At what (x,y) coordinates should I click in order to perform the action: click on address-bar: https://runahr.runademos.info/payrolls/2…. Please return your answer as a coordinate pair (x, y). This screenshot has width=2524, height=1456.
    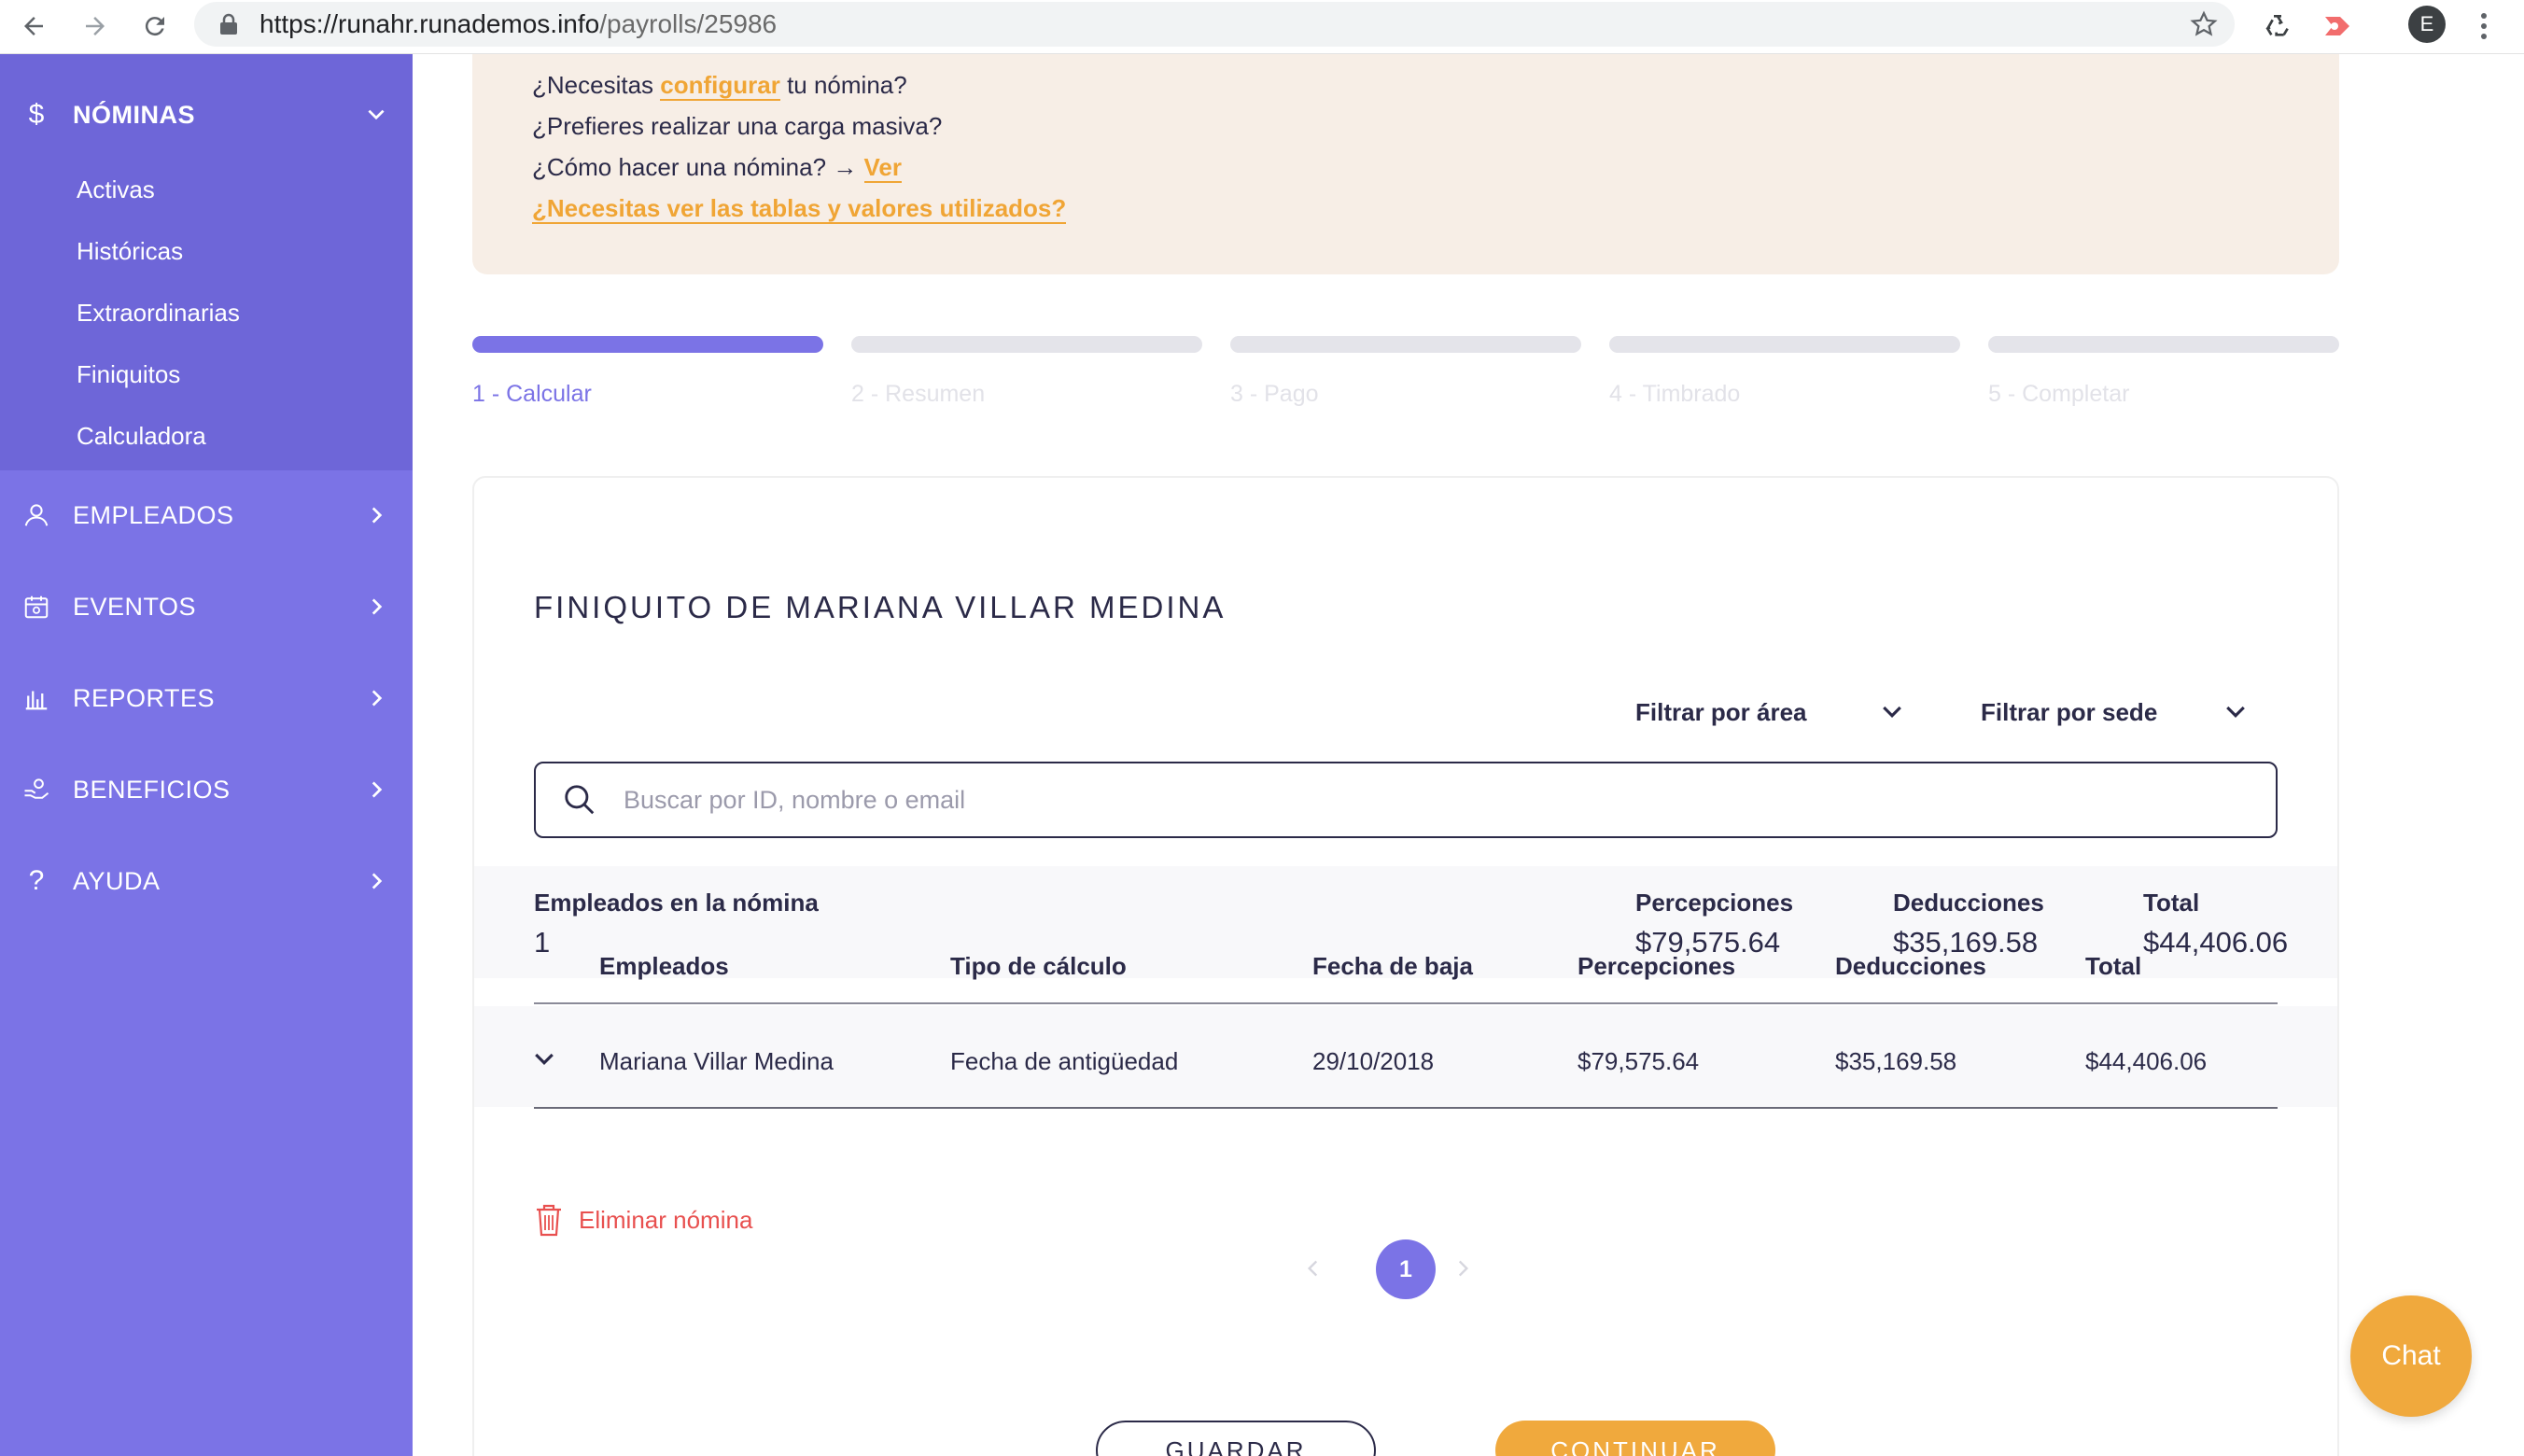
    Looking at the image, I should click on (1214, 24).